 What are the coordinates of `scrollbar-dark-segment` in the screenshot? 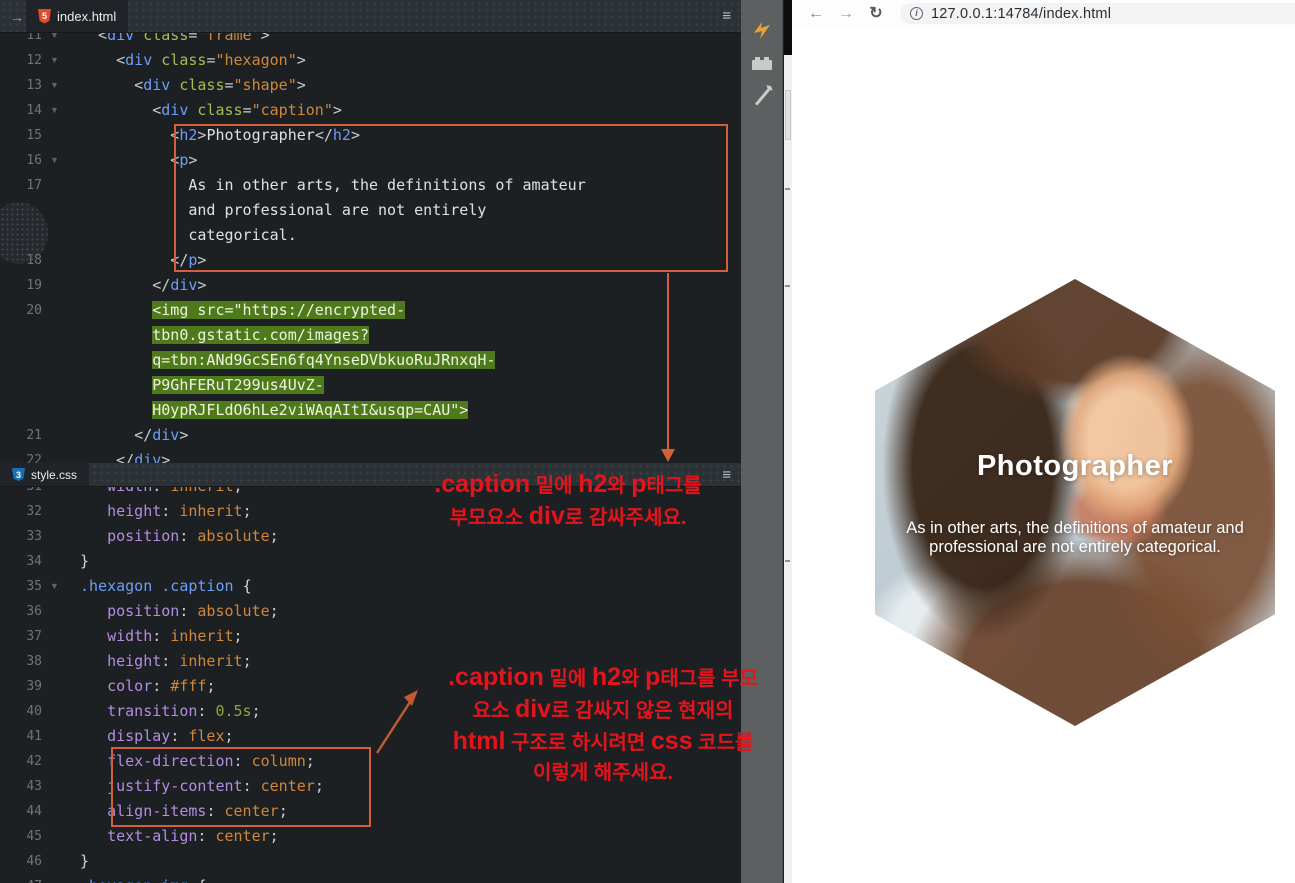 It's located at (788, 27).